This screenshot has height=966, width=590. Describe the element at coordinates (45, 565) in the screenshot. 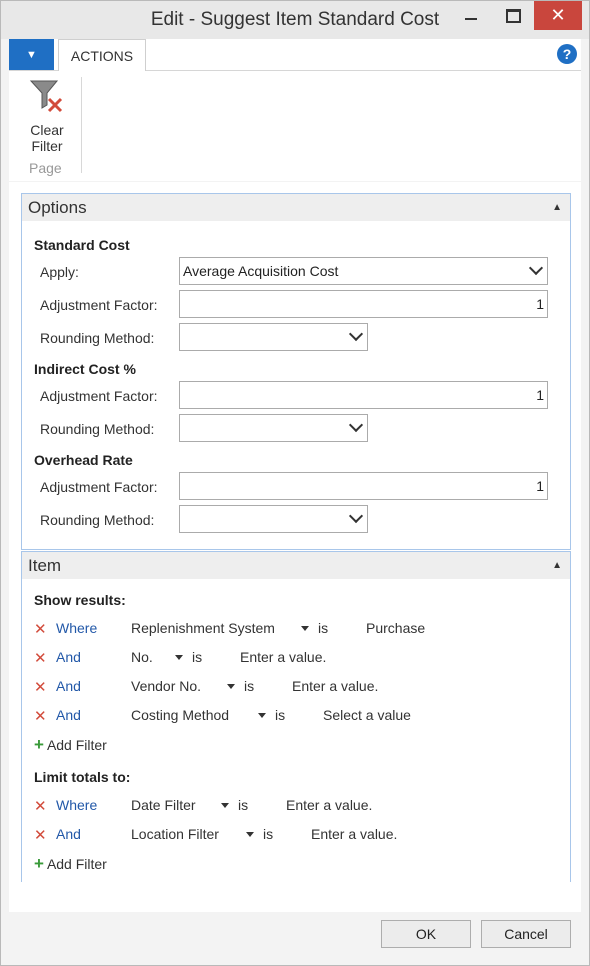

I see `item-title: Item` at that location.